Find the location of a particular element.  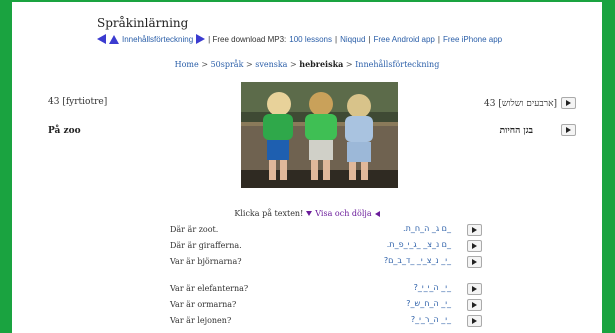

breadcrumb-home: Home is located at coordinates (187, 64).